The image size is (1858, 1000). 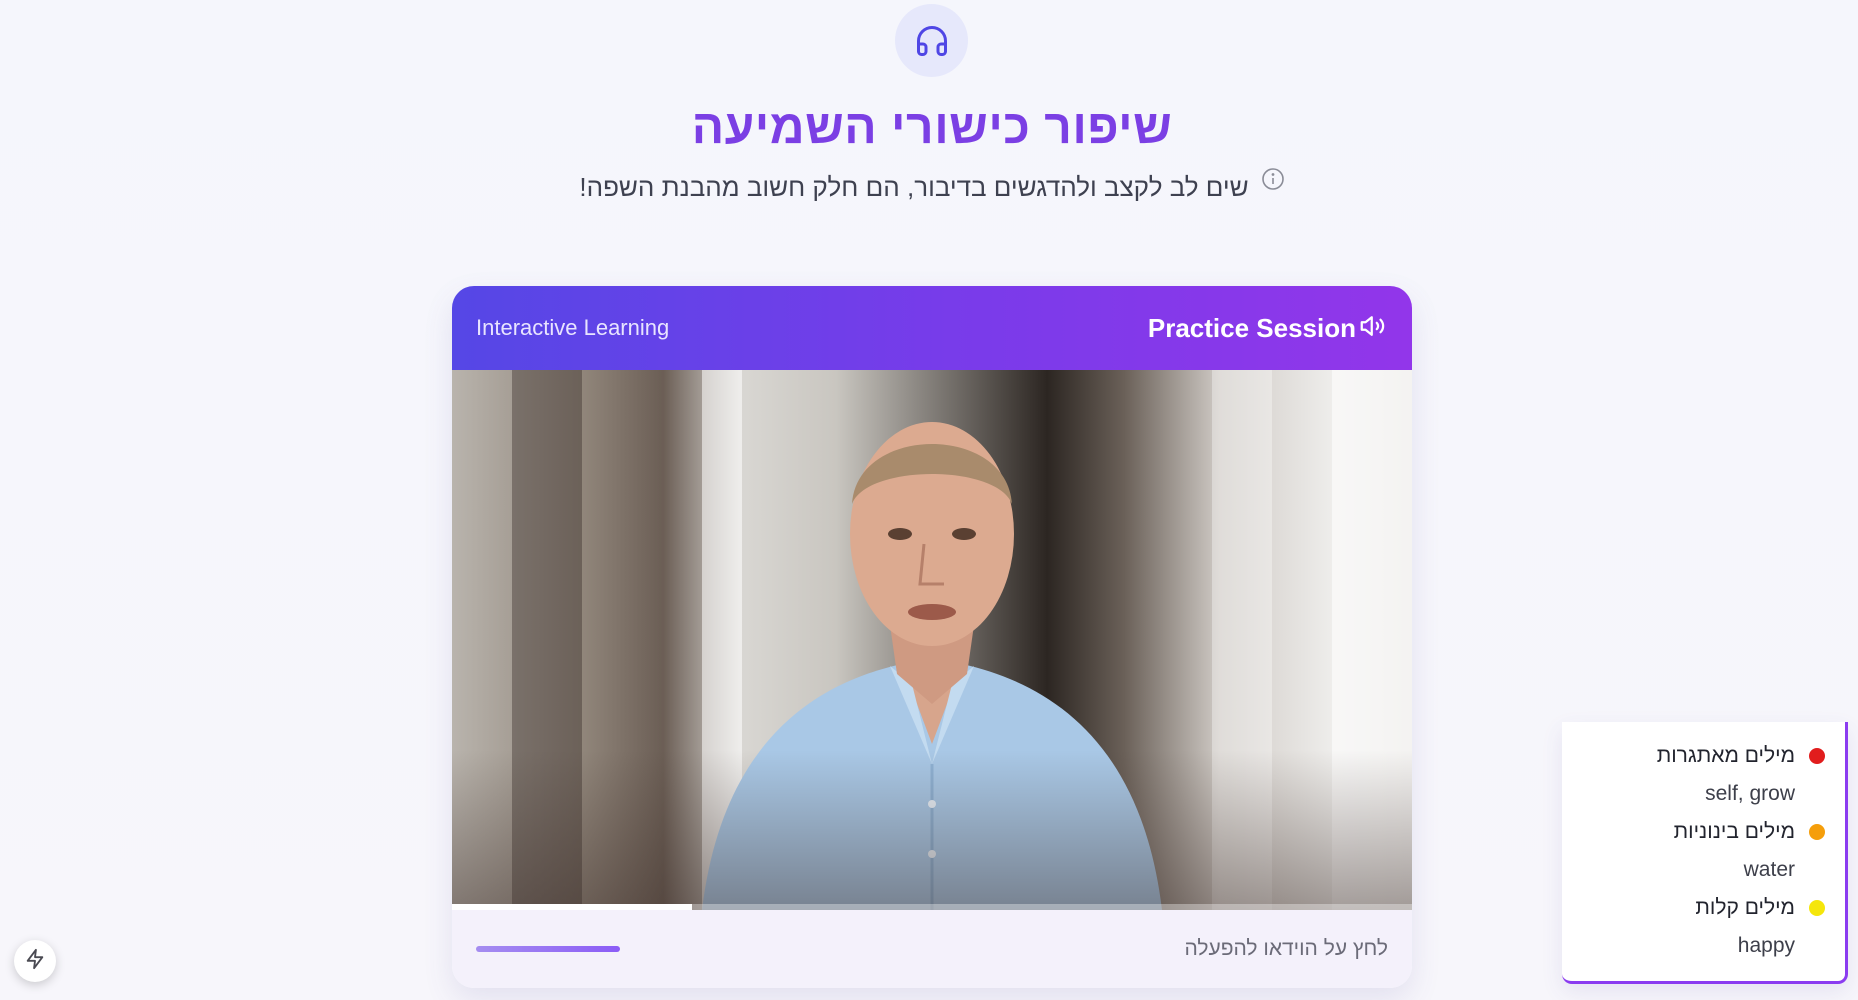 What do you see at coordinates (1769, 869) in the screenshot?
I see `legend-words: water` at bounding box center [1769, 869].